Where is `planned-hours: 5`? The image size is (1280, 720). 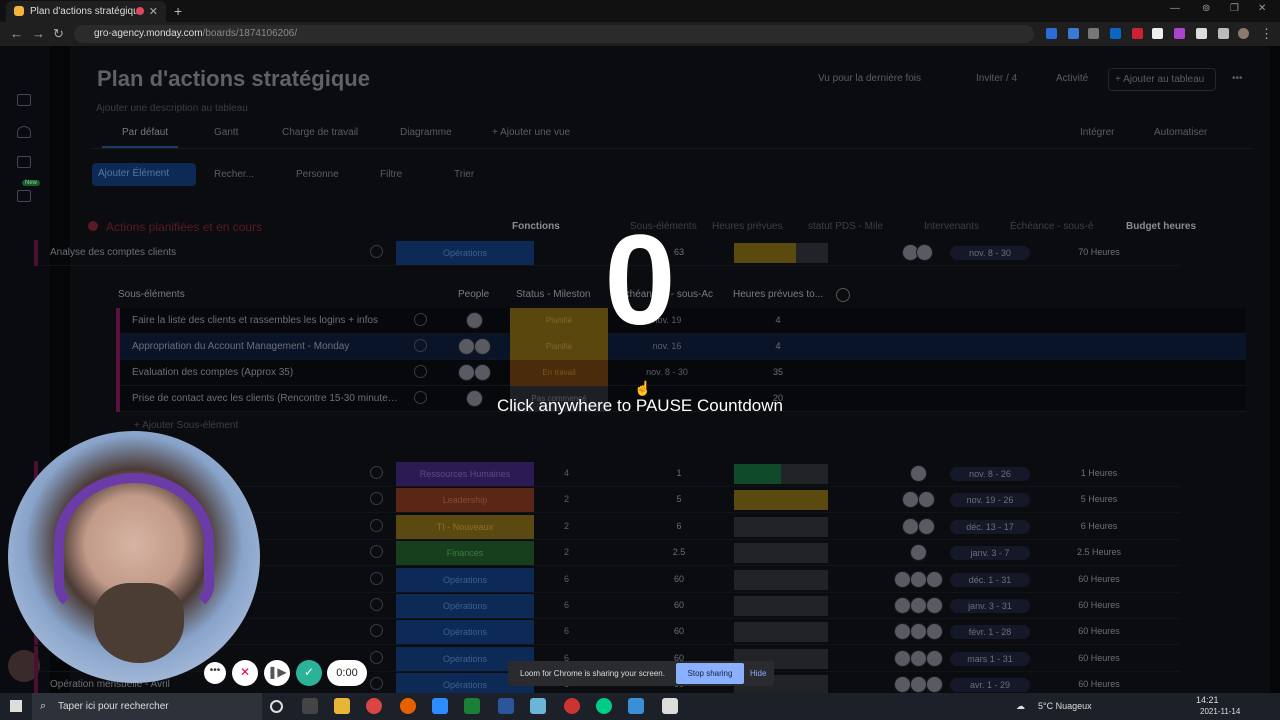
planned-hours: 5 is located at coordinates (679, 499).